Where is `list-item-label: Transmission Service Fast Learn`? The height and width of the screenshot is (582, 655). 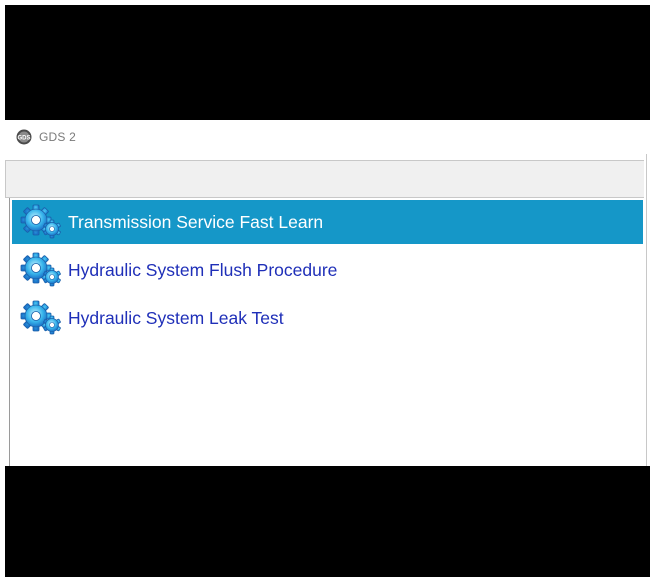
list-item-label: Transmission Service Fast Learn is located at coordinates (196, 221).